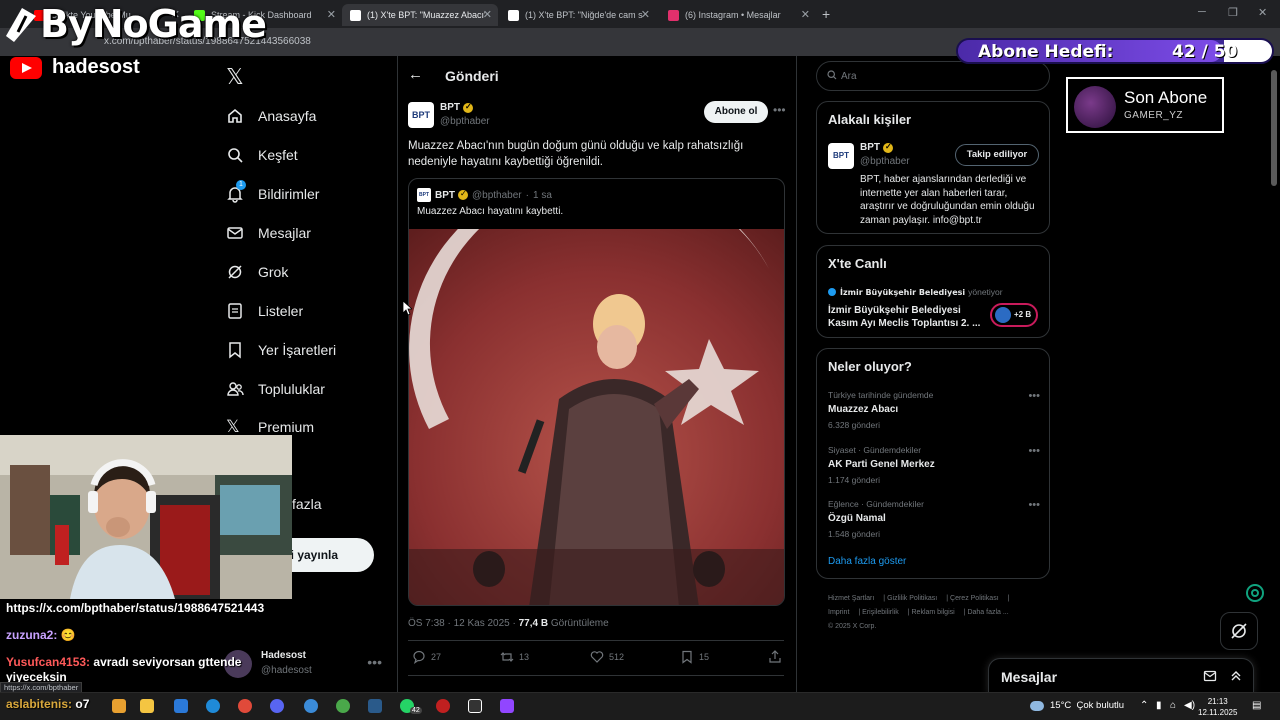 Image resolution: width=1280 pixels, height=720 pixels. Describe the element at coordinates (1173, 705) in the screenshot. I see `network-icon: ⌂` at that location.